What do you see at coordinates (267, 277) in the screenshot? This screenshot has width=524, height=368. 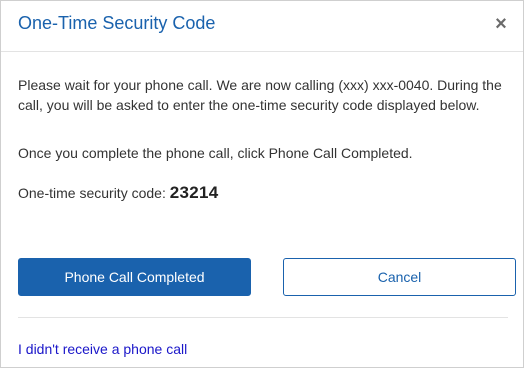 I see `dialog-actions: Phone Call Completed Cancel` at bounding box center [267, 277].